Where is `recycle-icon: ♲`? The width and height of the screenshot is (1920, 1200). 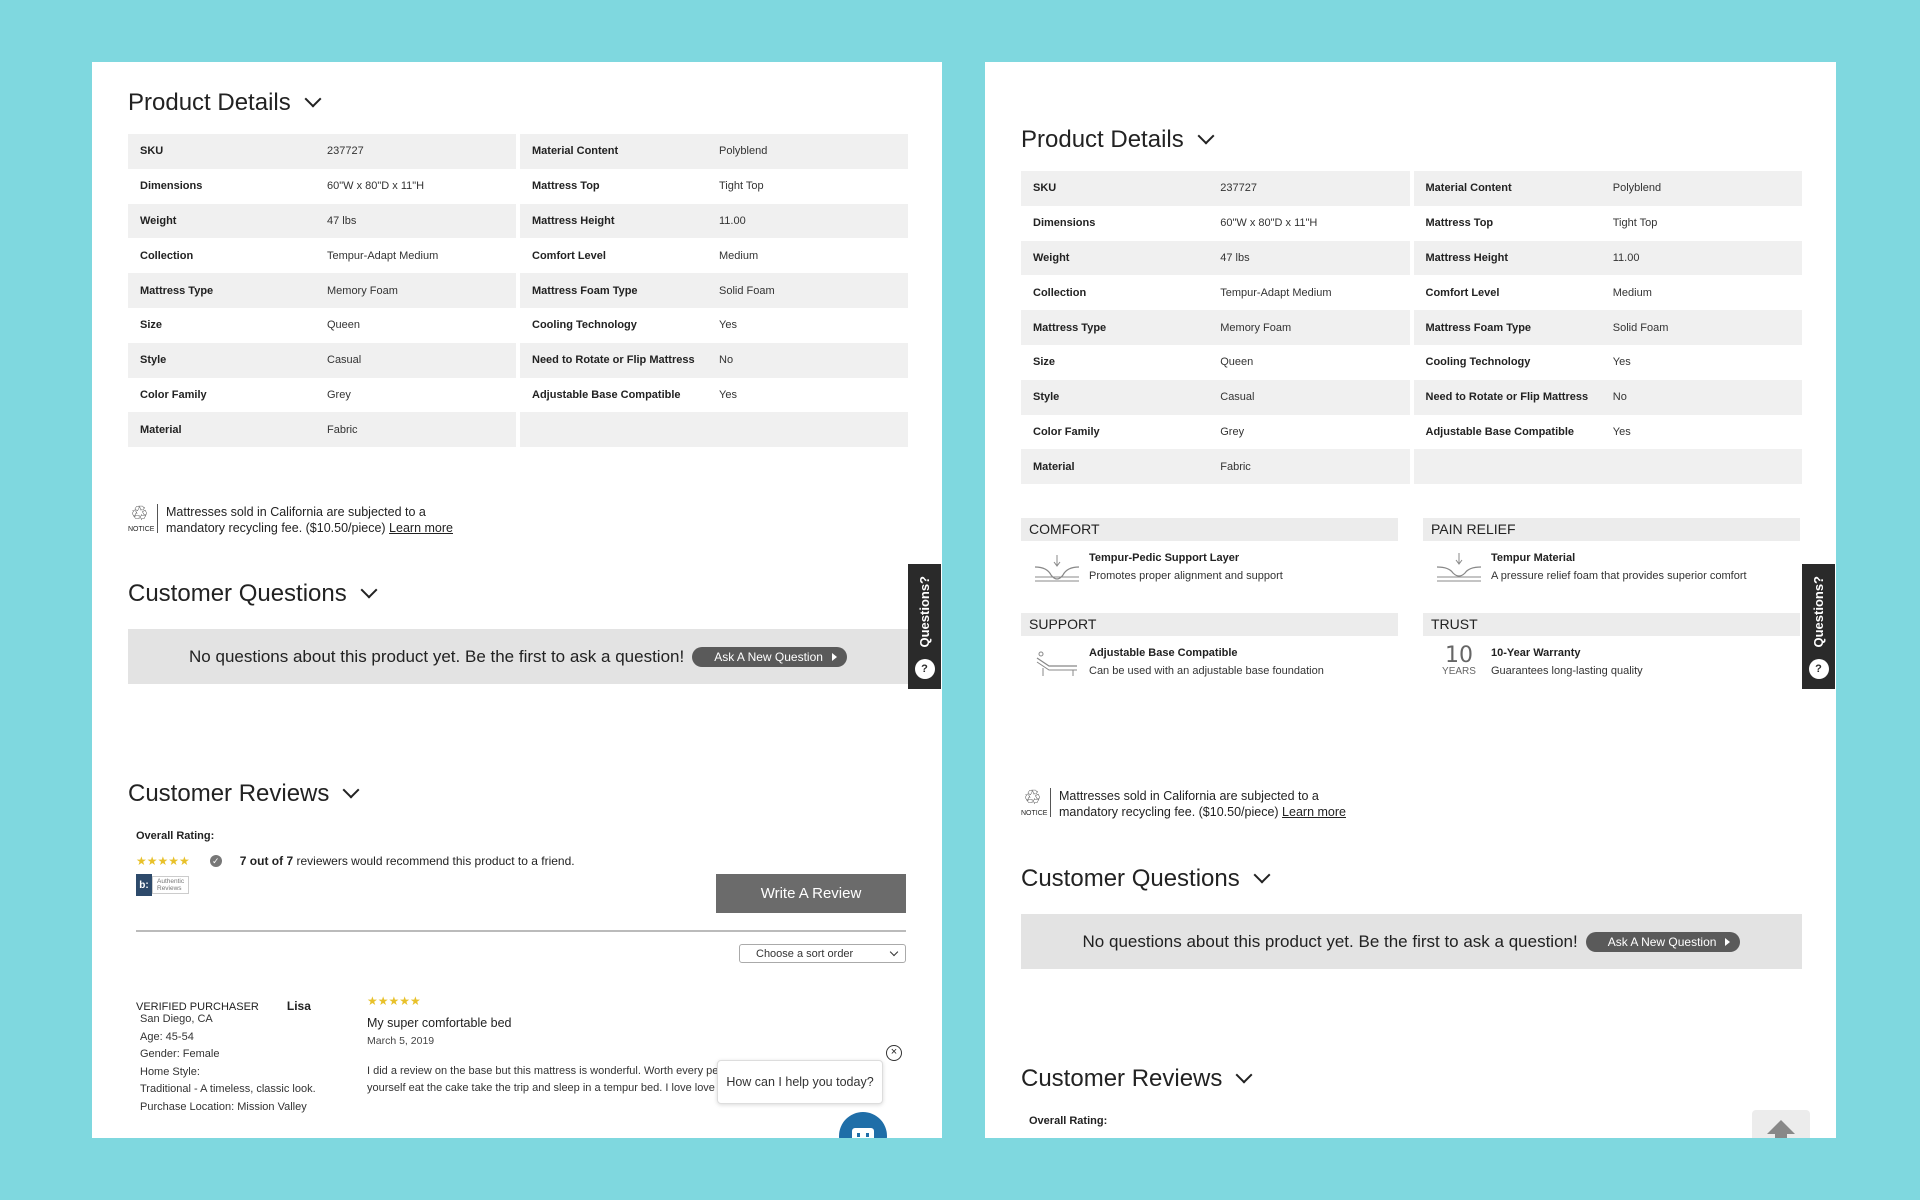
recycle-icon: ♲ is located at coordinates (1032, 798).